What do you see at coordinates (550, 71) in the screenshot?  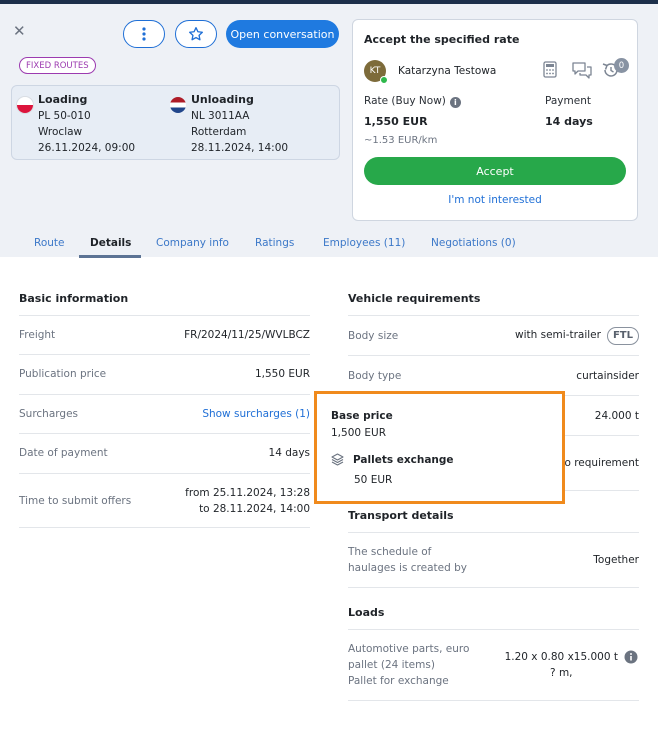 I see `calculator-icon` at bounding box center [550, 71].